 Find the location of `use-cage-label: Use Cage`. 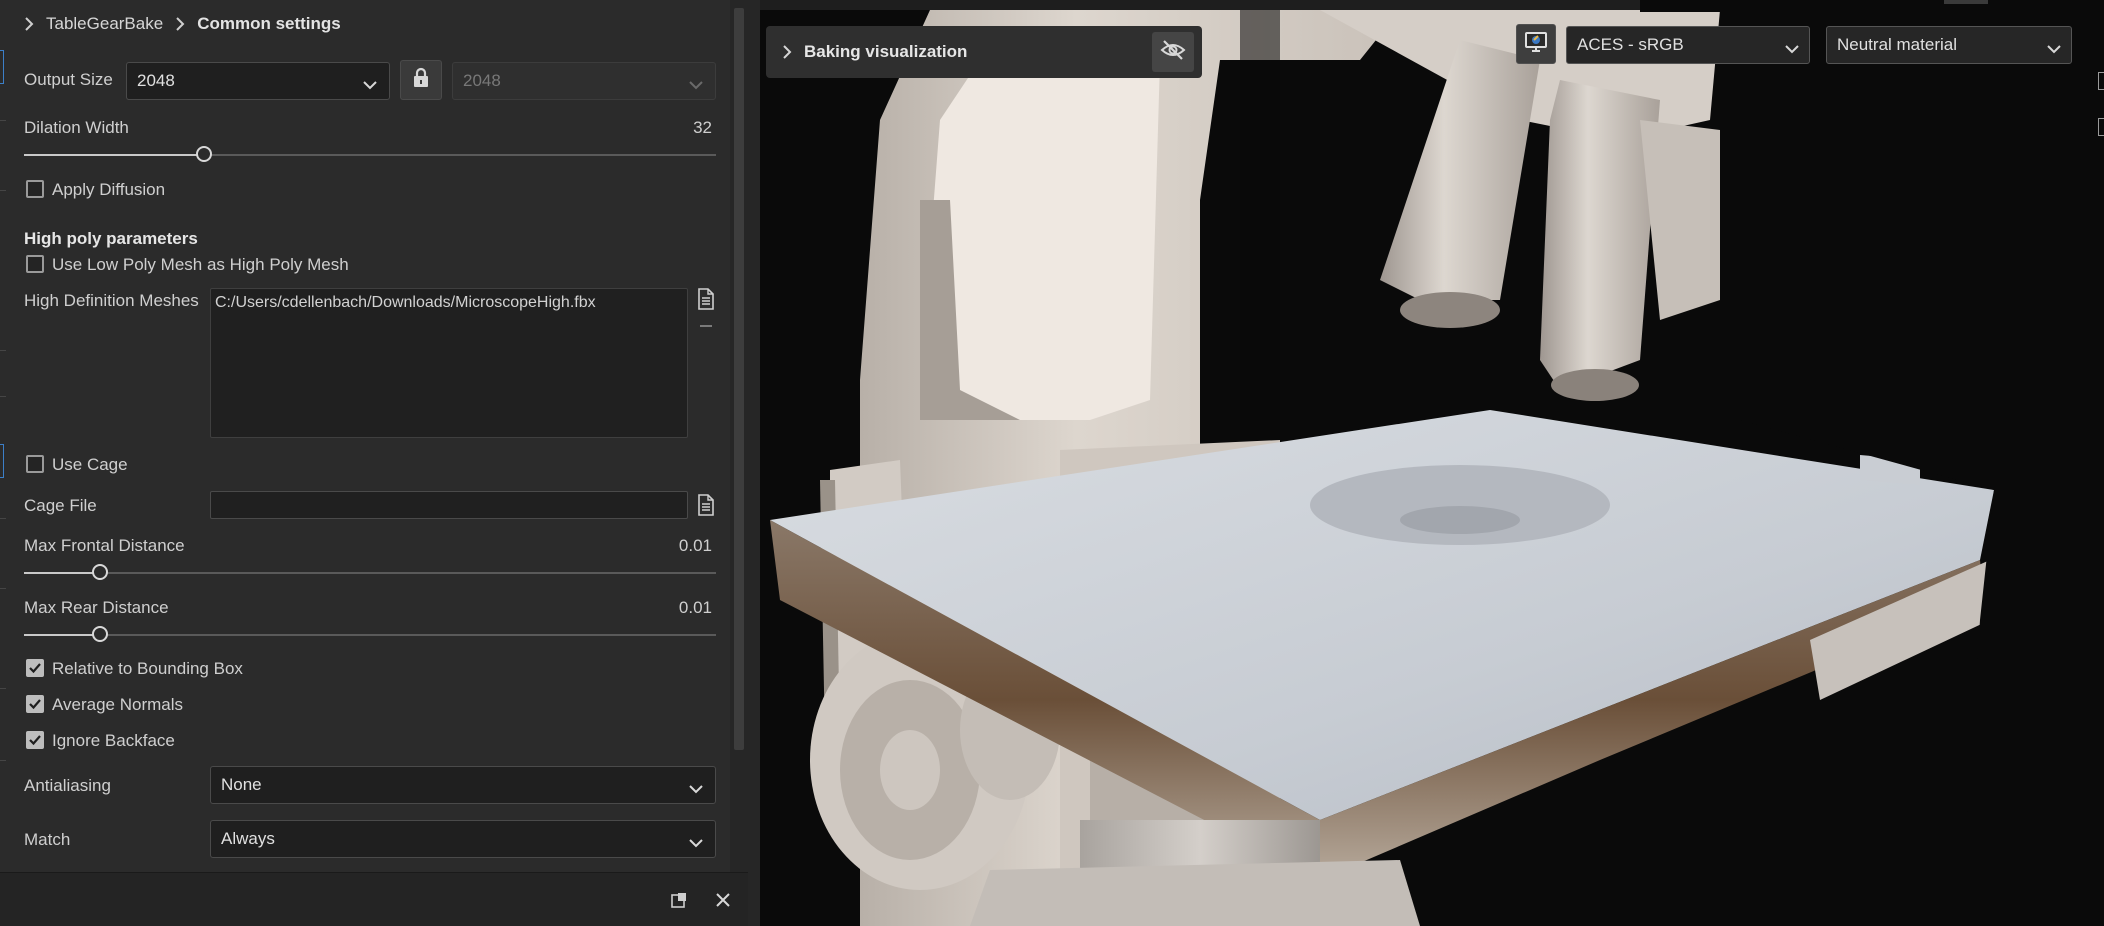

use-cage-label: Use Cage is located at coordinates (90, 464).